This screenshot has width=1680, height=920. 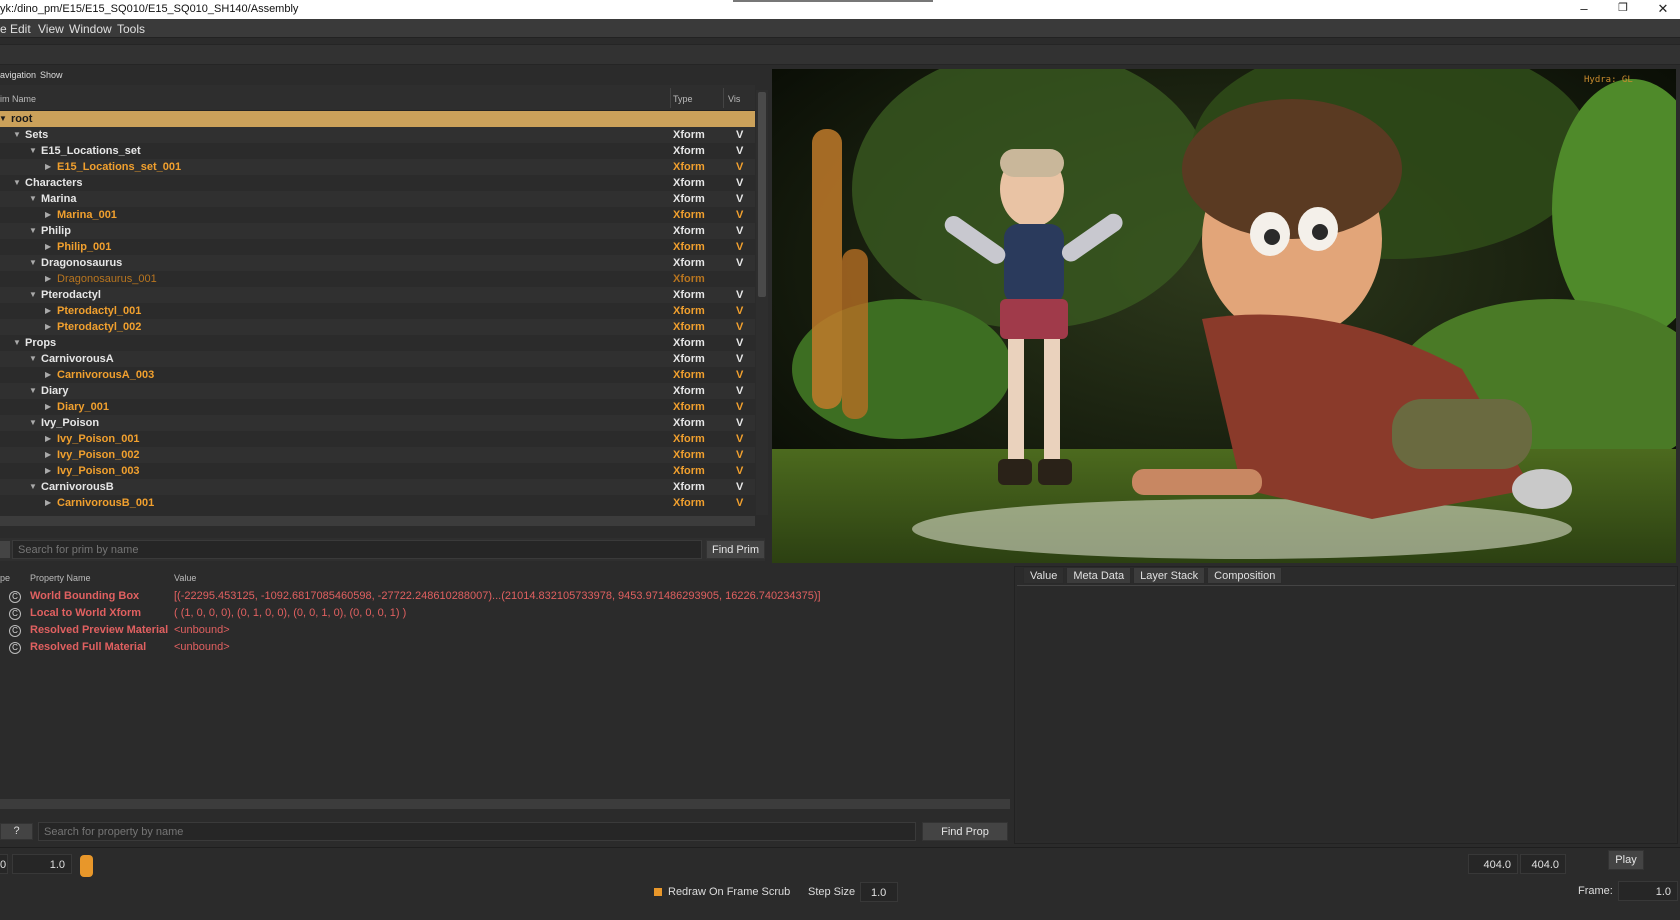 I want to click on tree-row: ▶ Marina_001 Xform V, so click(x=377, y=215).